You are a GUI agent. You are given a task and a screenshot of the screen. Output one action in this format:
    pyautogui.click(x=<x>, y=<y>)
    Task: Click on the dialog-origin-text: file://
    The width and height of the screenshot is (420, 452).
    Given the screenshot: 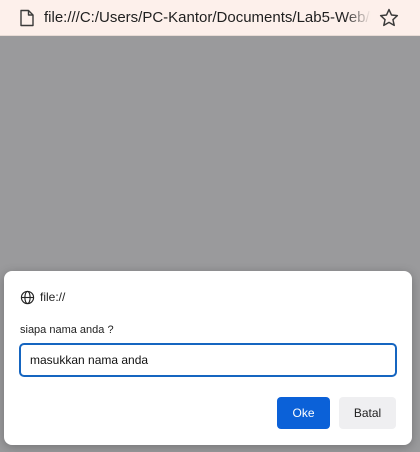 What is the action you would take?
    pyautogui.click(x=53, y=297)
    